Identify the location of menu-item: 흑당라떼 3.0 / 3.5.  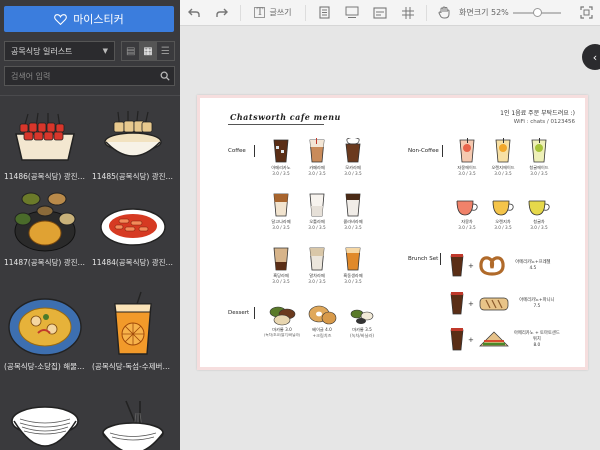
(281, 265).